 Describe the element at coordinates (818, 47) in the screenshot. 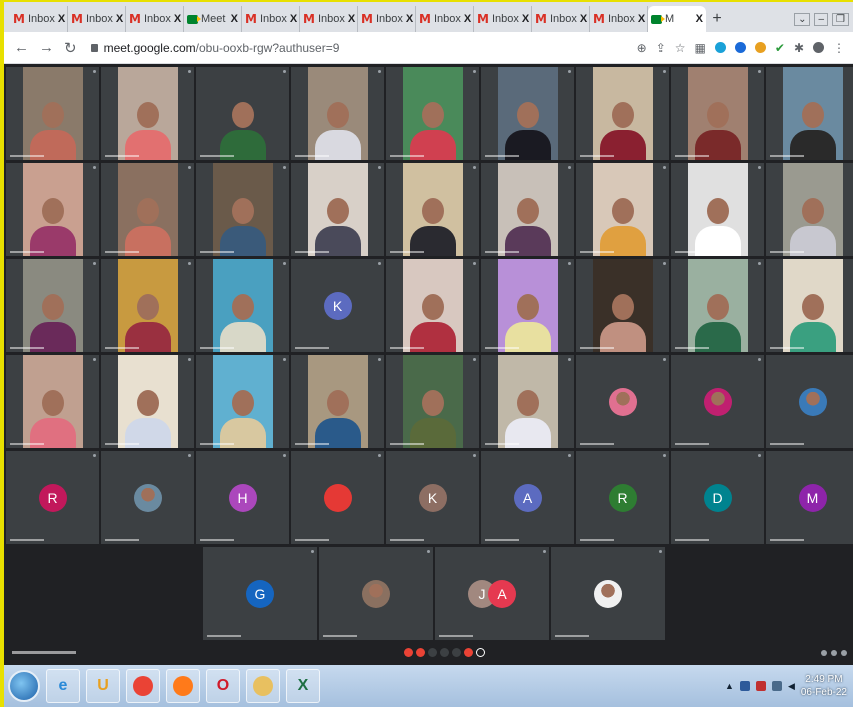

I see `profile-avatar` at that location.